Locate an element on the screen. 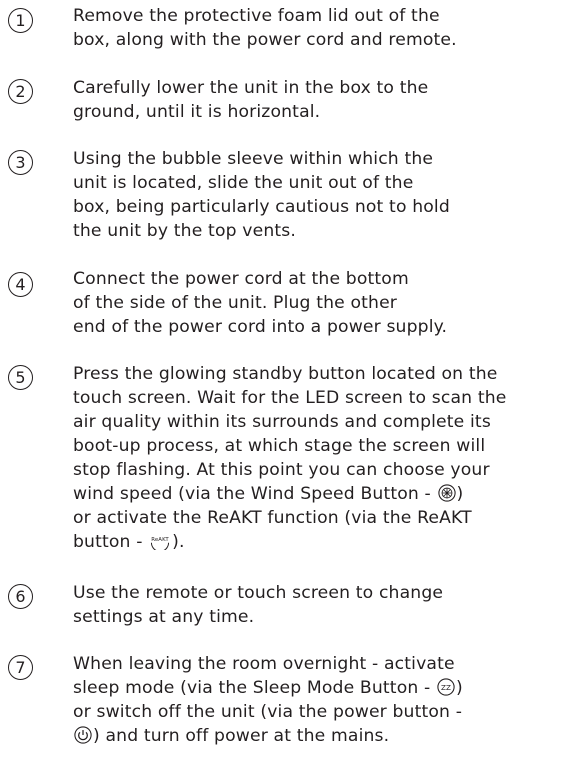  step-number-2: 2 is located at coordinates (20, 91).